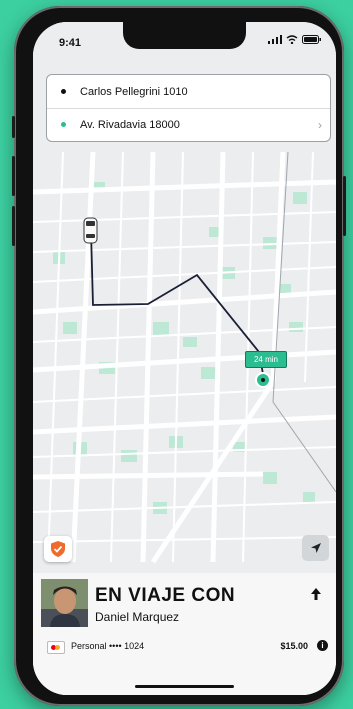 This screenshot has width=353, height=709. Describe the element at coordinates (165, 595) in the screenshot. I see `trip-status-title: EN VIAJE CON` at that location.